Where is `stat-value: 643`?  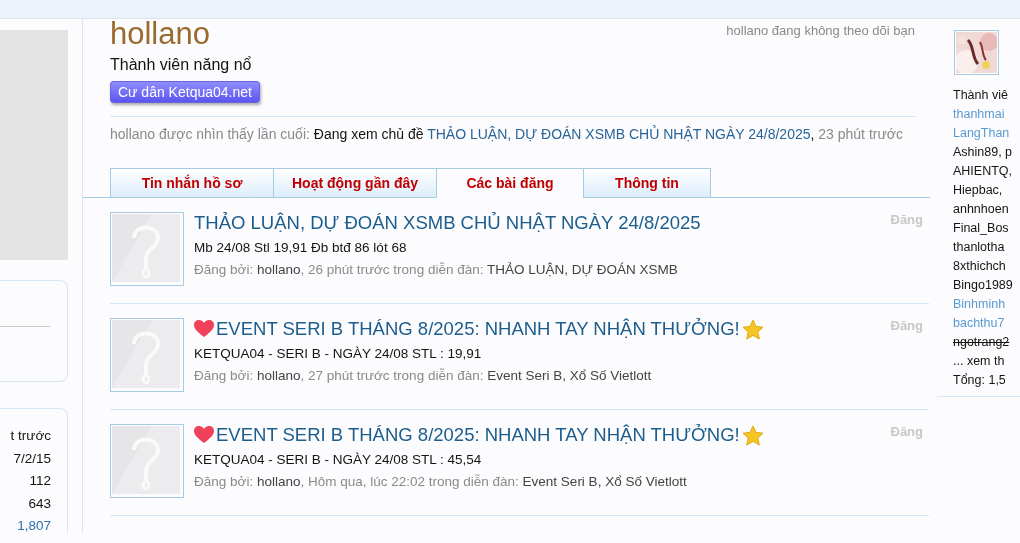 stat-value: 643 is located at coordinates (39, 503).